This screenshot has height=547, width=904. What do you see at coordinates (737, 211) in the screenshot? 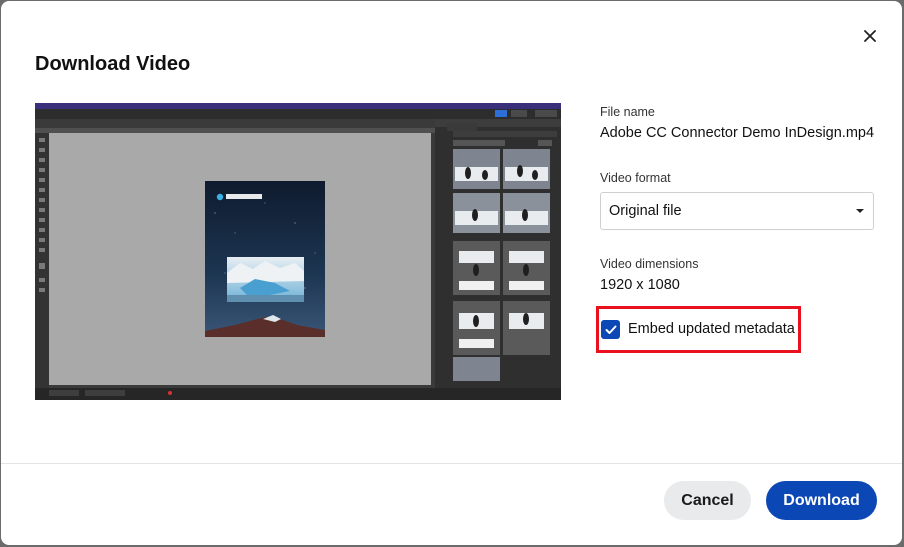
I see `video-format-select: Original file` at bounding box center [737, 211].